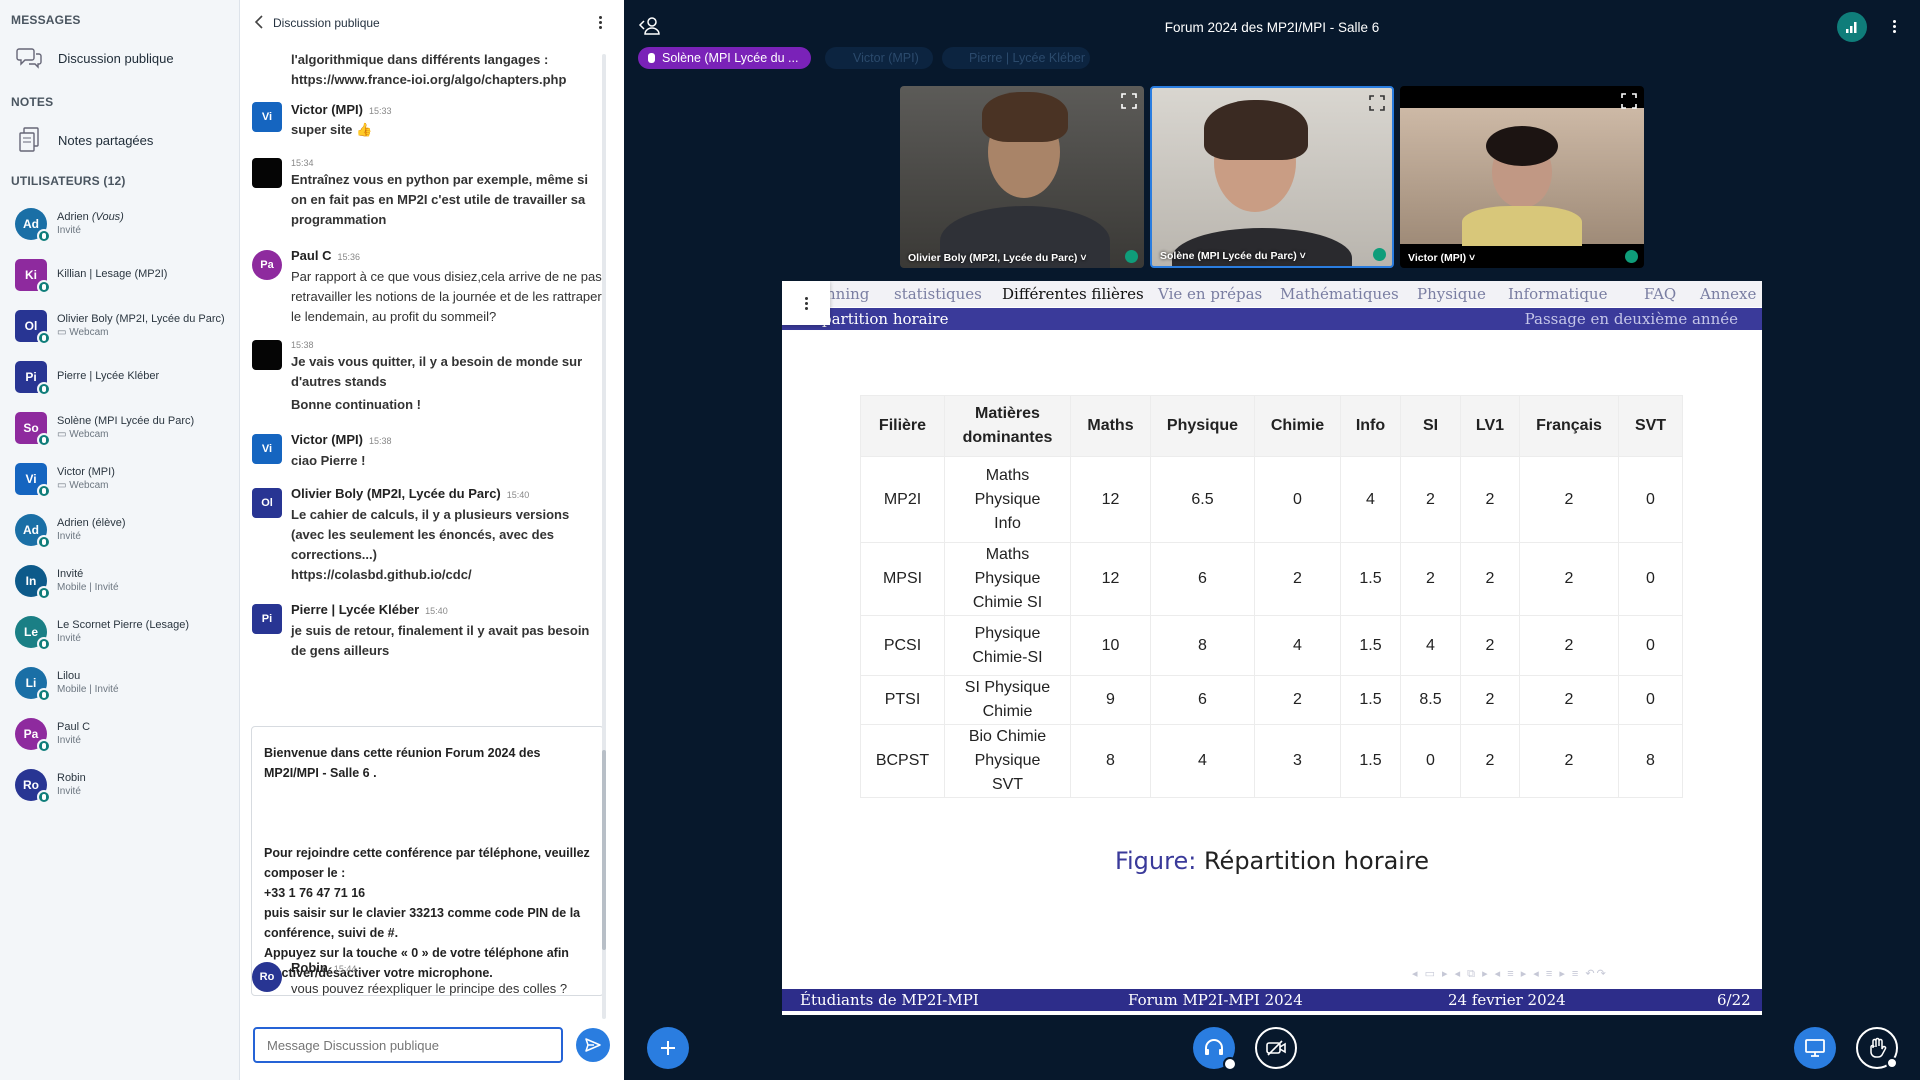 The height and width of the screenshot is (1080, 1920). What do you see at coordinates (436, 611) in the screenshot?
I see `message-time: 15:40` at bounding box center [436, 611].